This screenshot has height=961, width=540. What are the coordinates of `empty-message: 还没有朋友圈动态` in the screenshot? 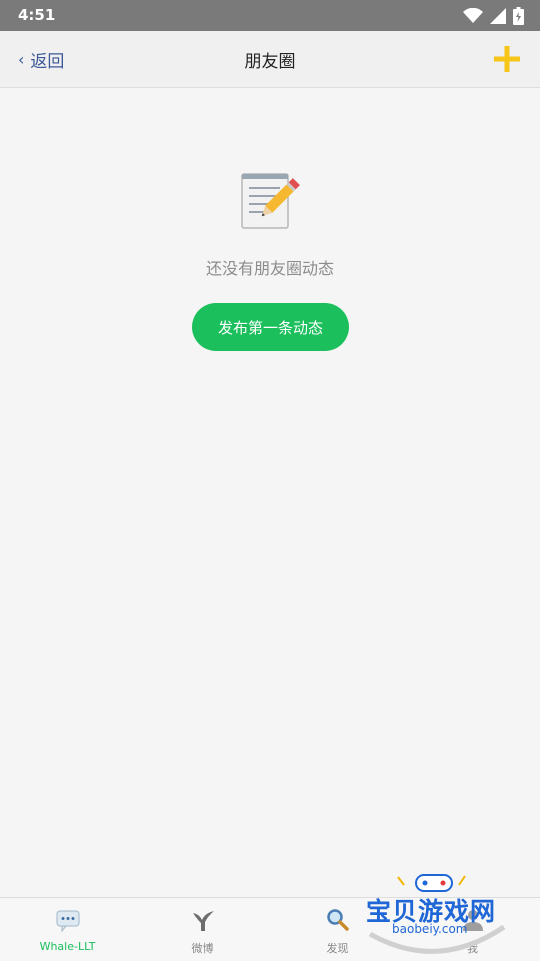 It's located at (269, 268).